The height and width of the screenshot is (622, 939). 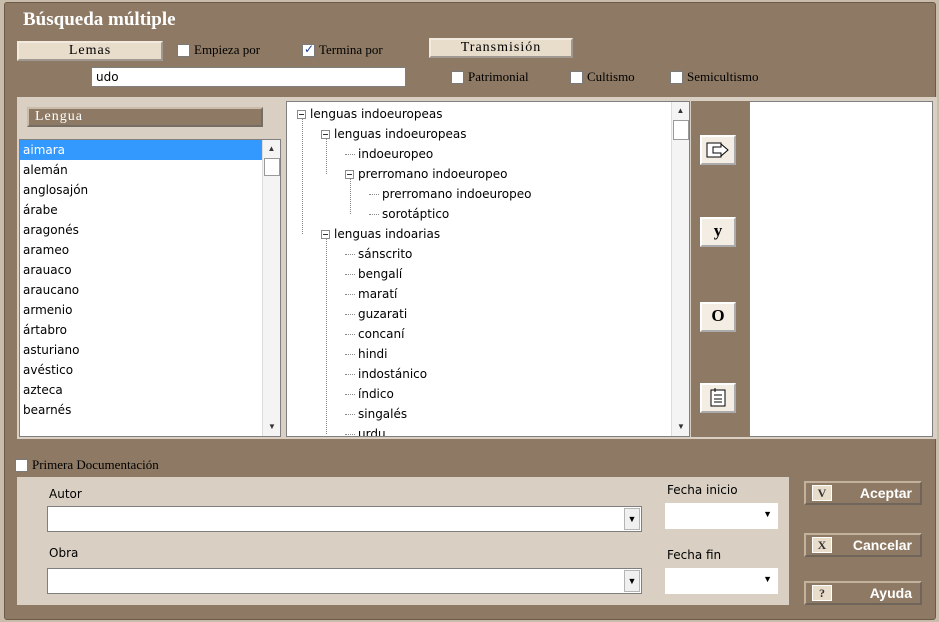 What do you see at coordinates (141, 190) in the screenshot?
I see `lengua-list-item: anglosajón` at bounding box center [141, 190].